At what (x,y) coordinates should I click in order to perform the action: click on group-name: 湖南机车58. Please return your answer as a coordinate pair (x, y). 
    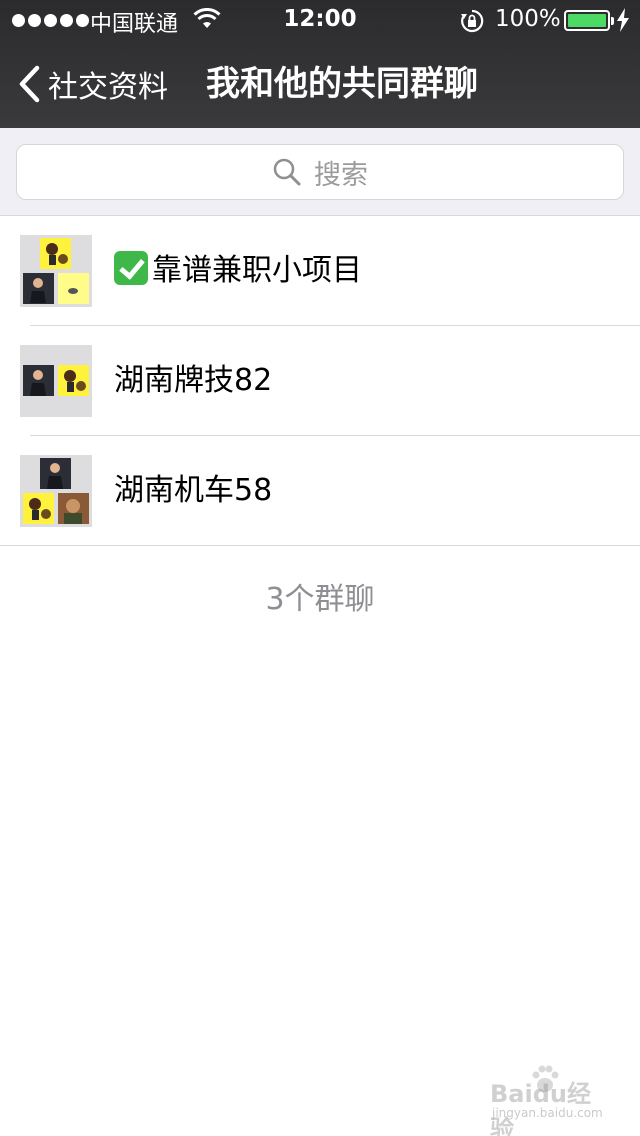
    Looking at the image, I should click on (193, 490).